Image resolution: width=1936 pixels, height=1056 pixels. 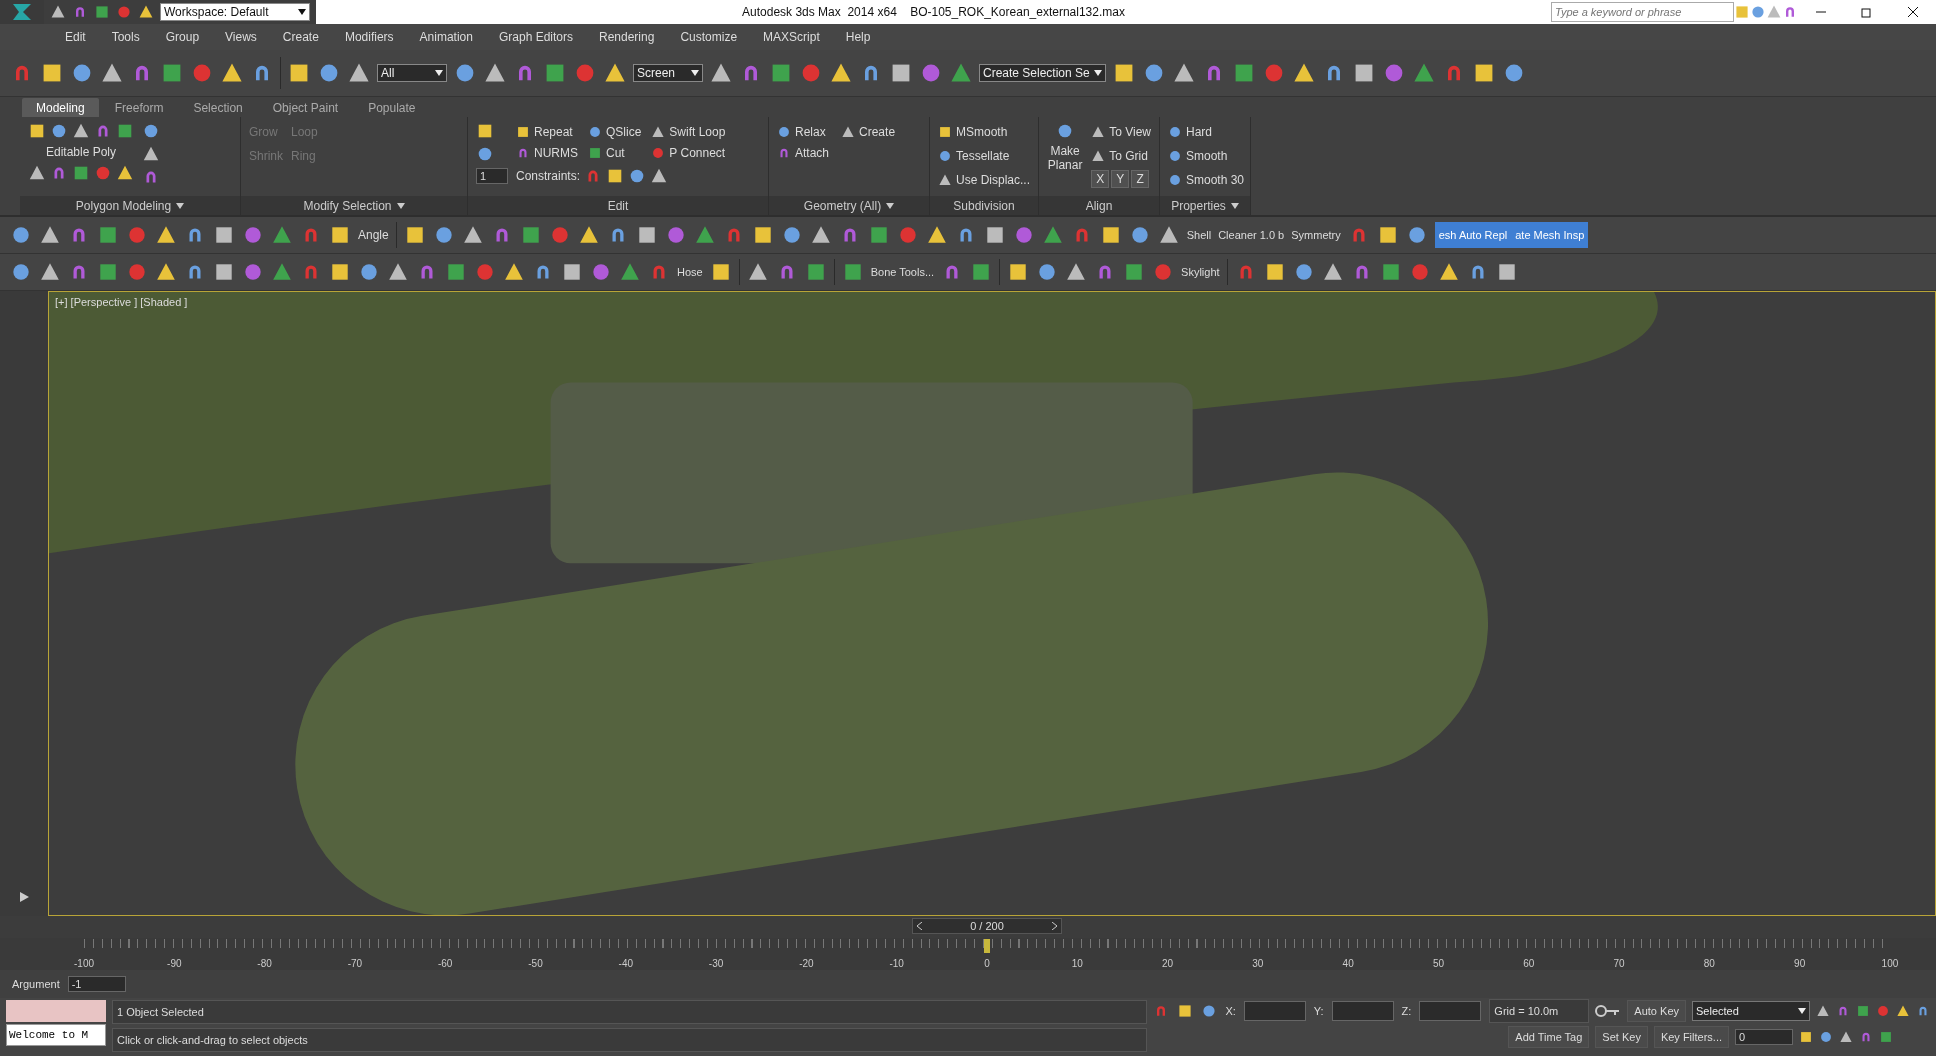 I want to click on reference-coordinate-dropdown: Screen, so click(x=668, y=73).